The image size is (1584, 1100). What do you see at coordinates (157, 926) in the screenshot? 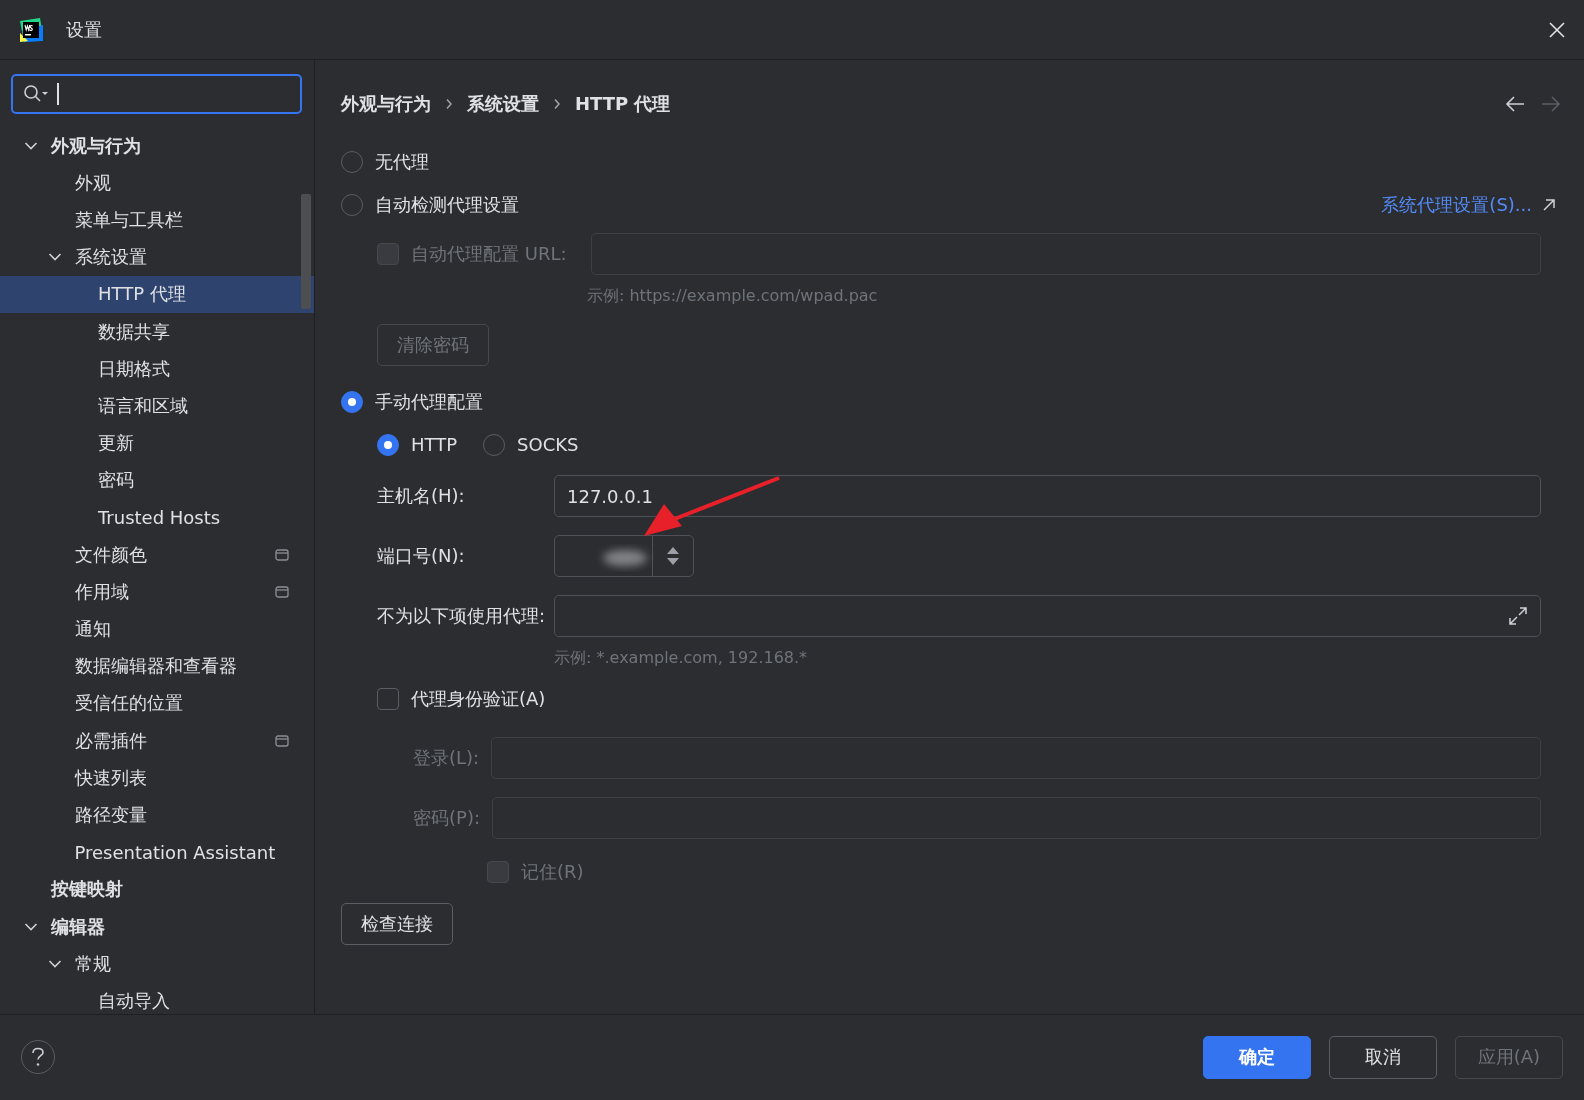
I see `tree-item: 编辑器` at bounding box center [157, 926].